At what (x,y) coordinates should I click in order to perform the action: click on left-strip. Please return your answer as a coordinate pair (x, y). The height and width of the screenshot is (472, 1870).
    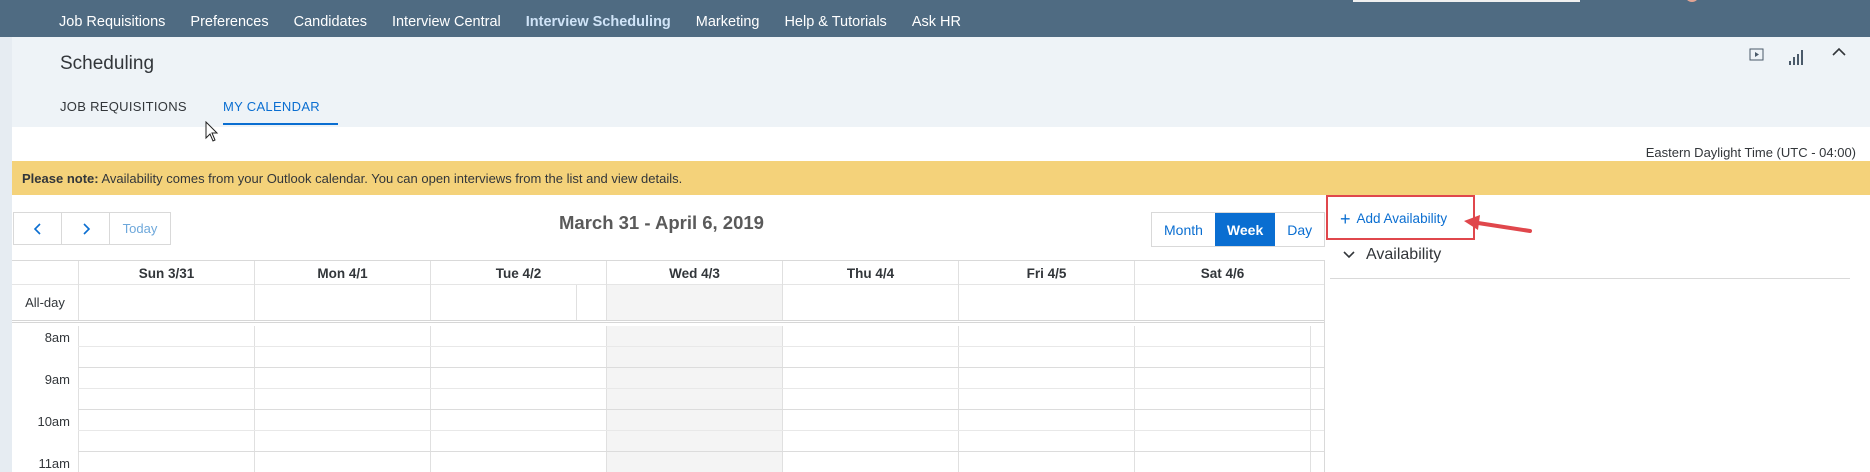
    Looking at the image, I should click on (6, 254).